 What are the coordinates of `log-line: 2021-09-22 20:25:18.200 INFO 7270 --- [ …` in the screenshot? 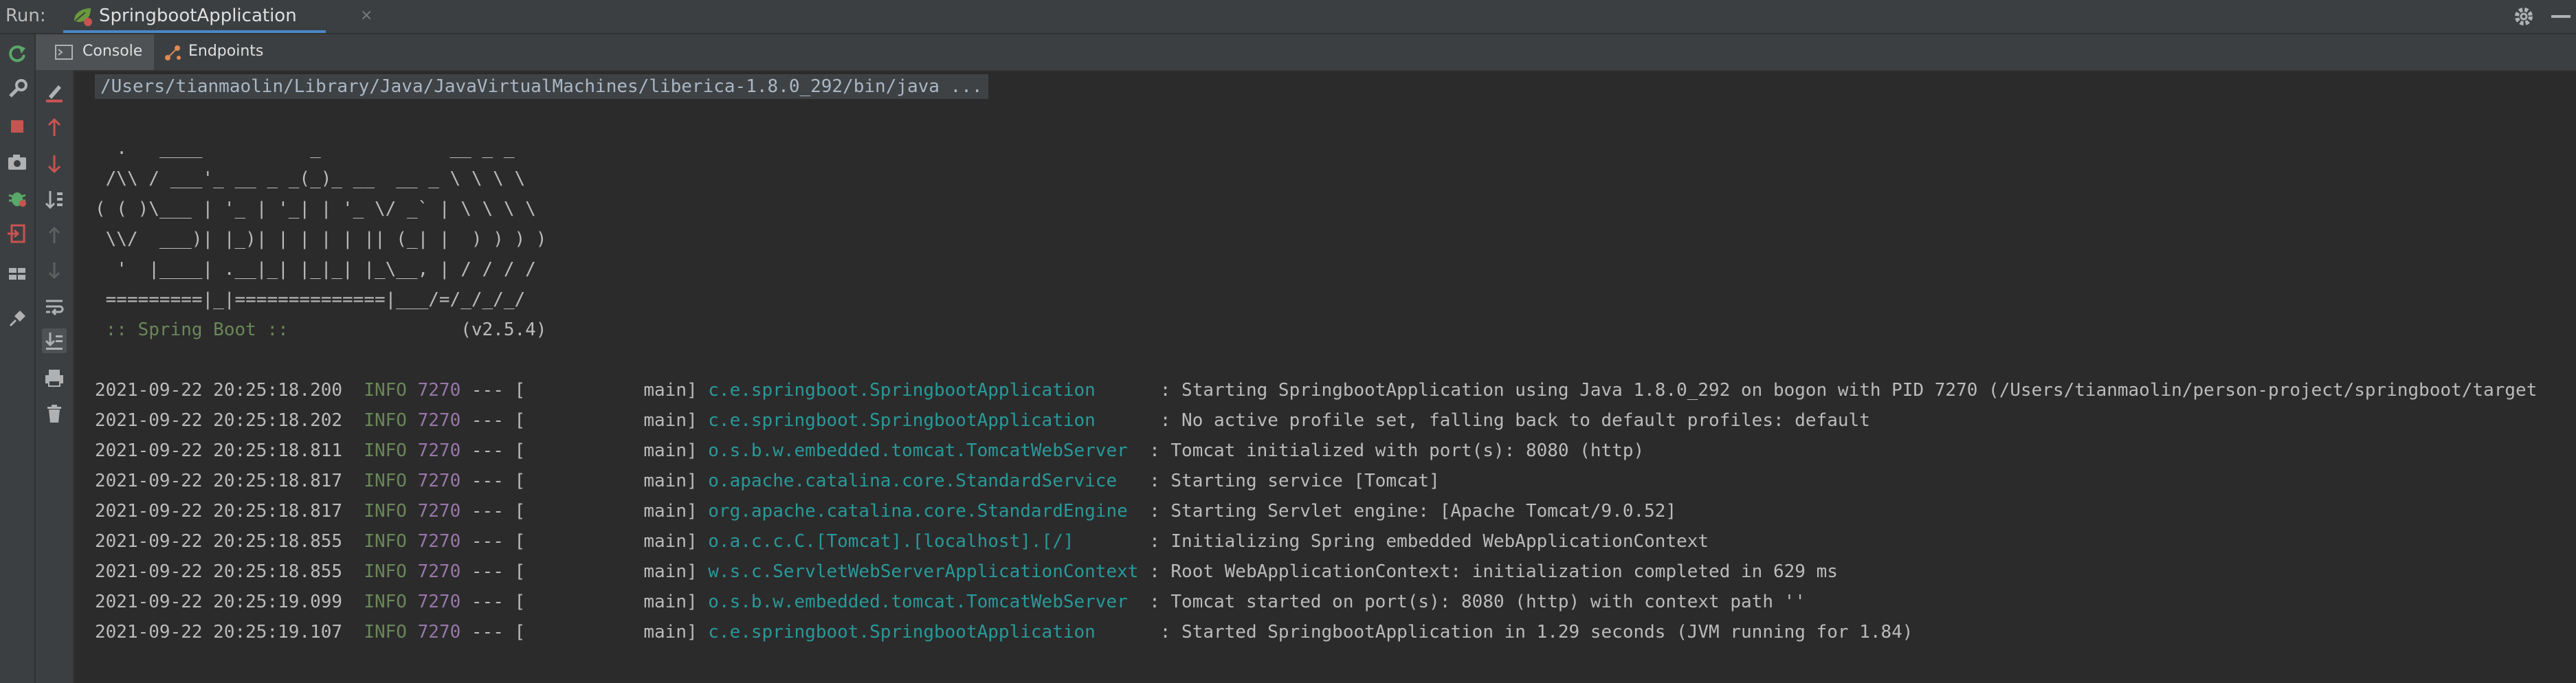 It's located at (1316, 391).